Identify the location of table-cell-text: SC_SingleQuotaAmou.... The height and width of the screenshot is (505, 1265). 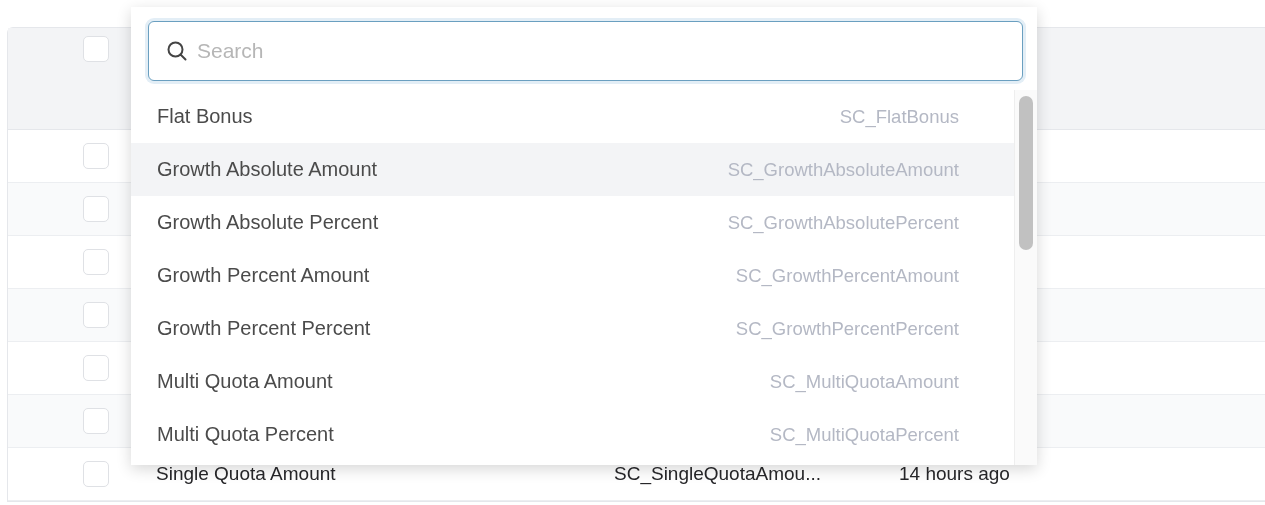
(718, 474).